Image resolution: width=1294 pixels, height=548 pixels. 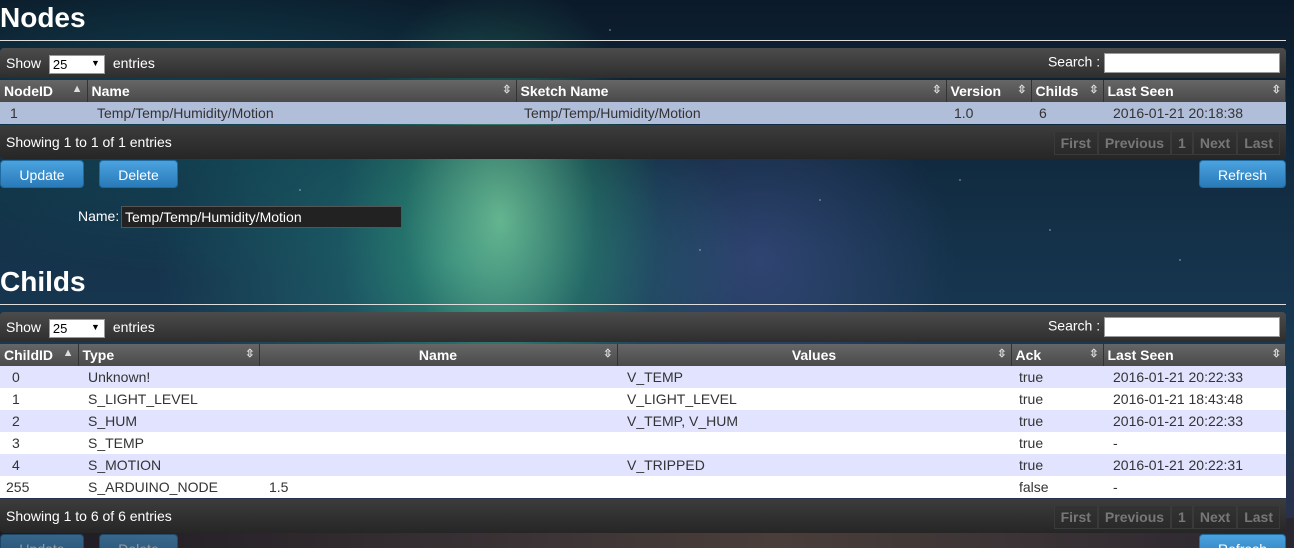 What do you see at coordinates (438, 487) in the screenshot?
I see `cell-name: 1.5` at bounding box center [438, 487].